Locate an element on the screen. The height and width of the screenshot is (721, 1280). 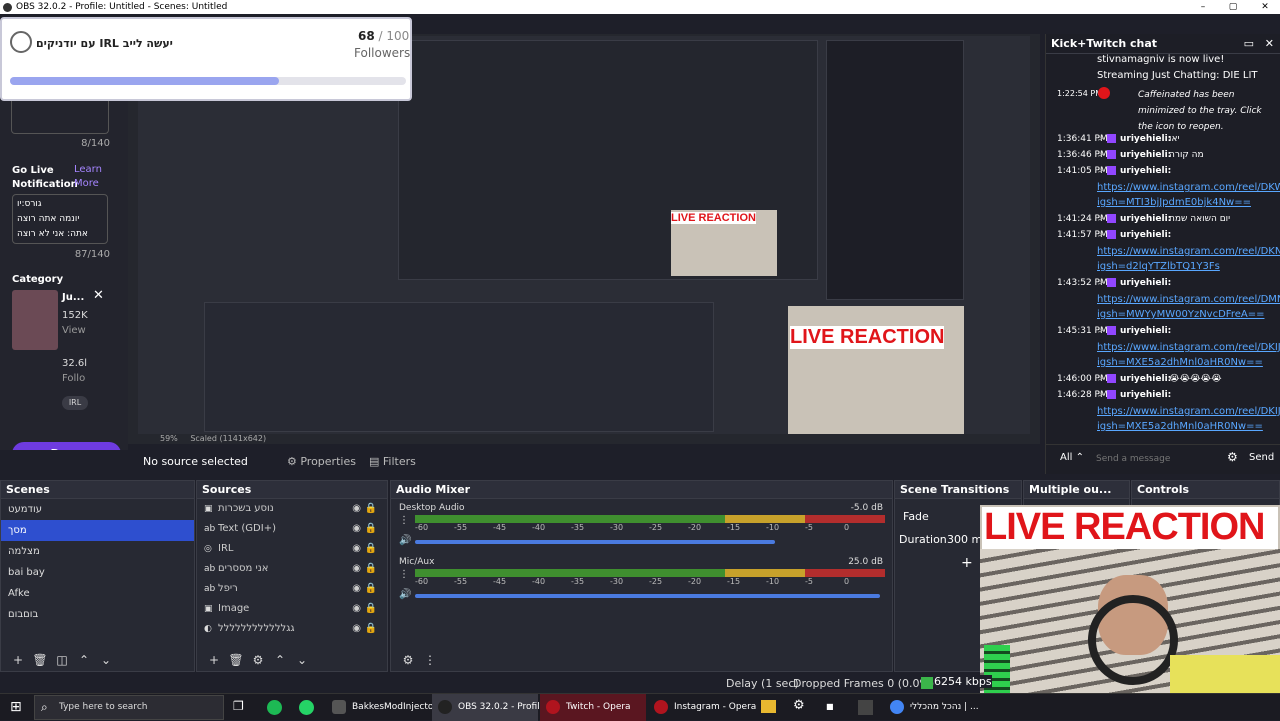
chat-link: https://www.instagram.com/reel/DKW is located at coordinates (1188, 187).